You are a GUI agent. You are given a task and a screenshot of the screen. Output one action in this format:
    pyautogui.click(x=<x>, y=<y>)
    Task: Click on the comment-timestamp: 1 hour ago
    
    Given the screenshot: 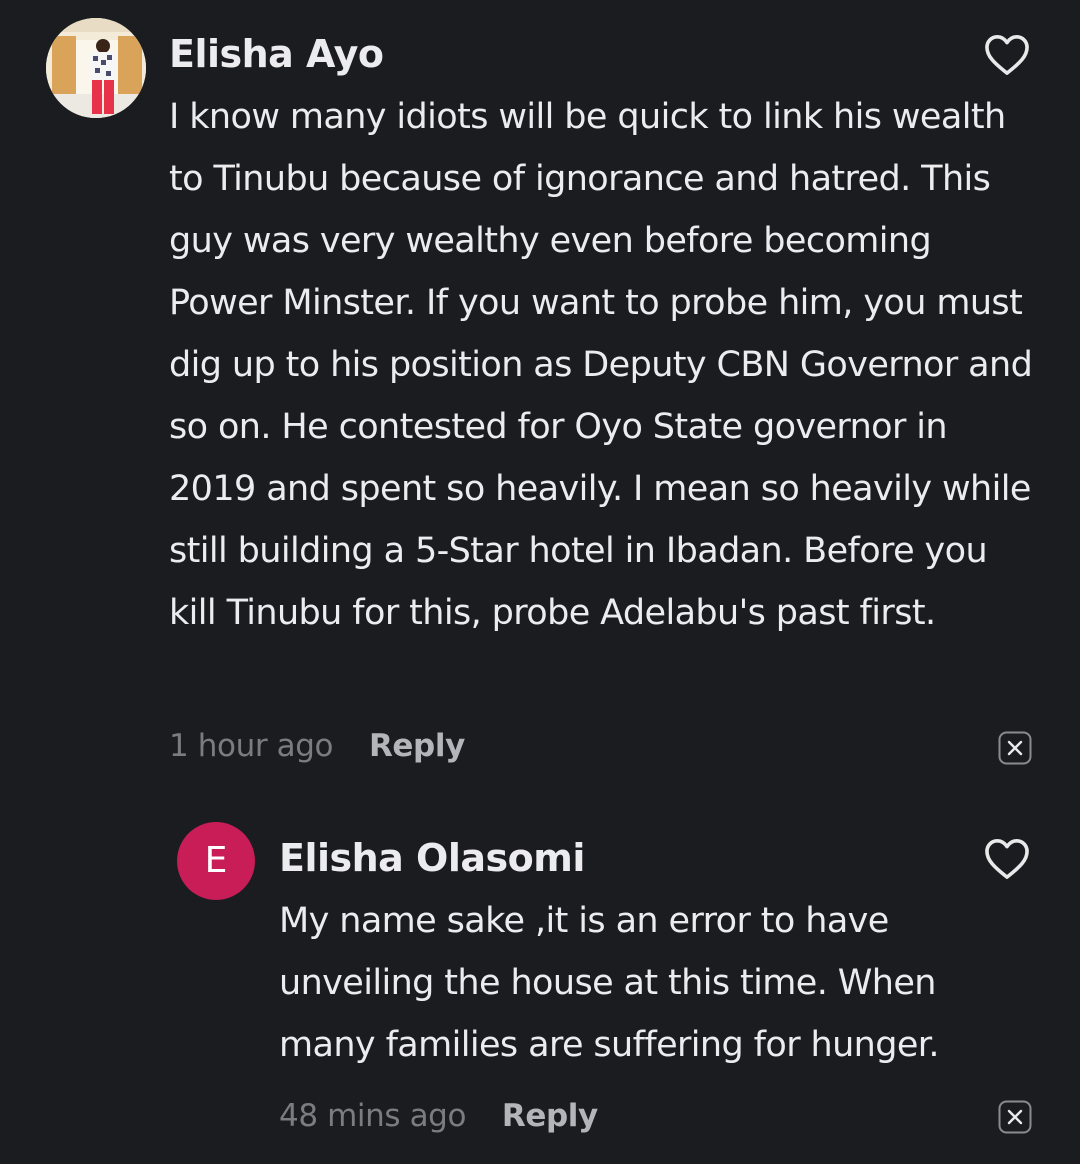 What is the action you would take?
    pyautogui.click(x=251, y=746)
    